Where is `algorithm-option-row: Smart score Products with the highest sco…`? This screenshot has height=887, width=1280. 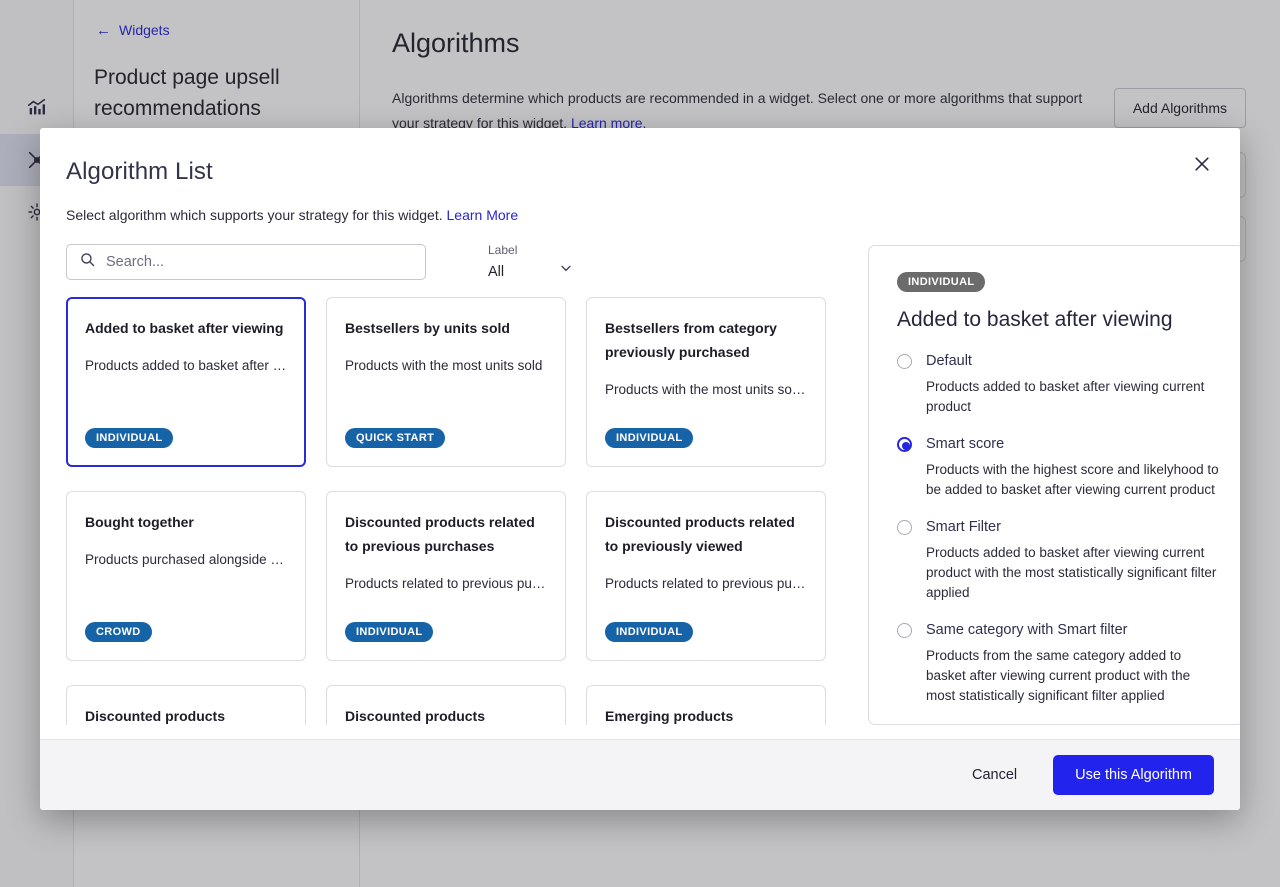
algorithm-option-row: Smart score Products with the highest sco… is located at coordinates (1058, 467).